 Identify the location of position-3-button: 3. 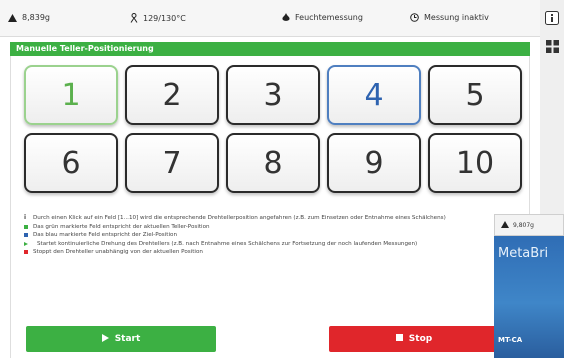
(273, 95).